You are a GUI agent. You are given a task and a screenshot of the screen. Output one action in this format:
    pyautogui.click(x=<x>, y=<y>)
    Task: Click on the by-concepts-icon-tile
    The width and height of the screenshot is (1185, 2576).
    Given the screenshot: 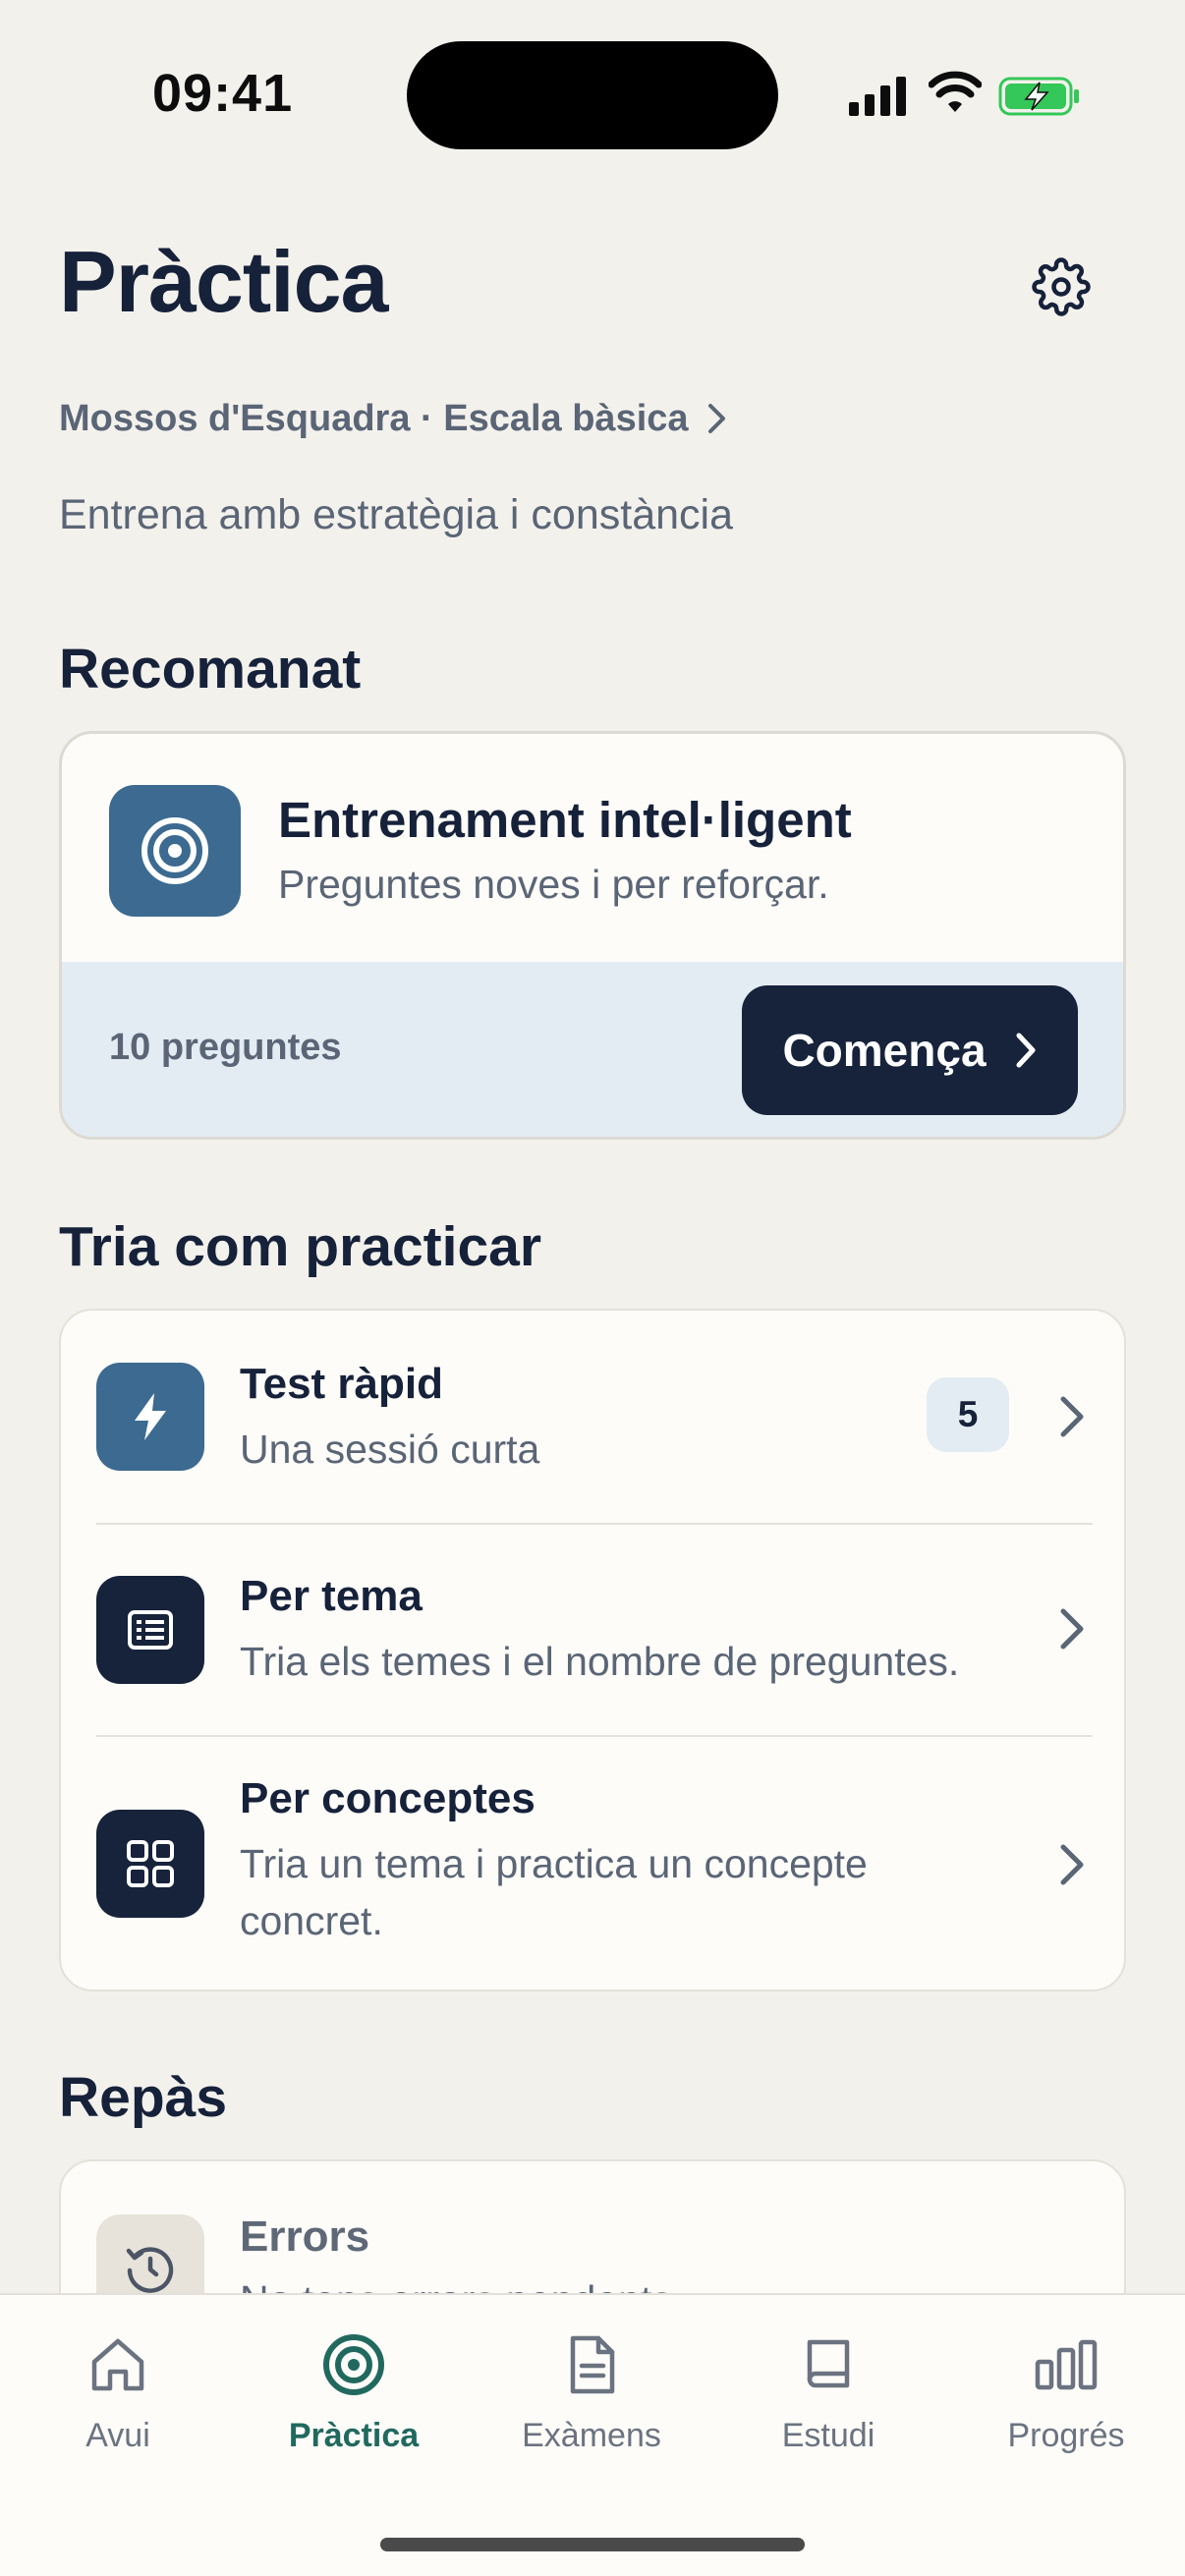 What is the action you would take?
    pyautogui.click(x=150, y=1864)
    